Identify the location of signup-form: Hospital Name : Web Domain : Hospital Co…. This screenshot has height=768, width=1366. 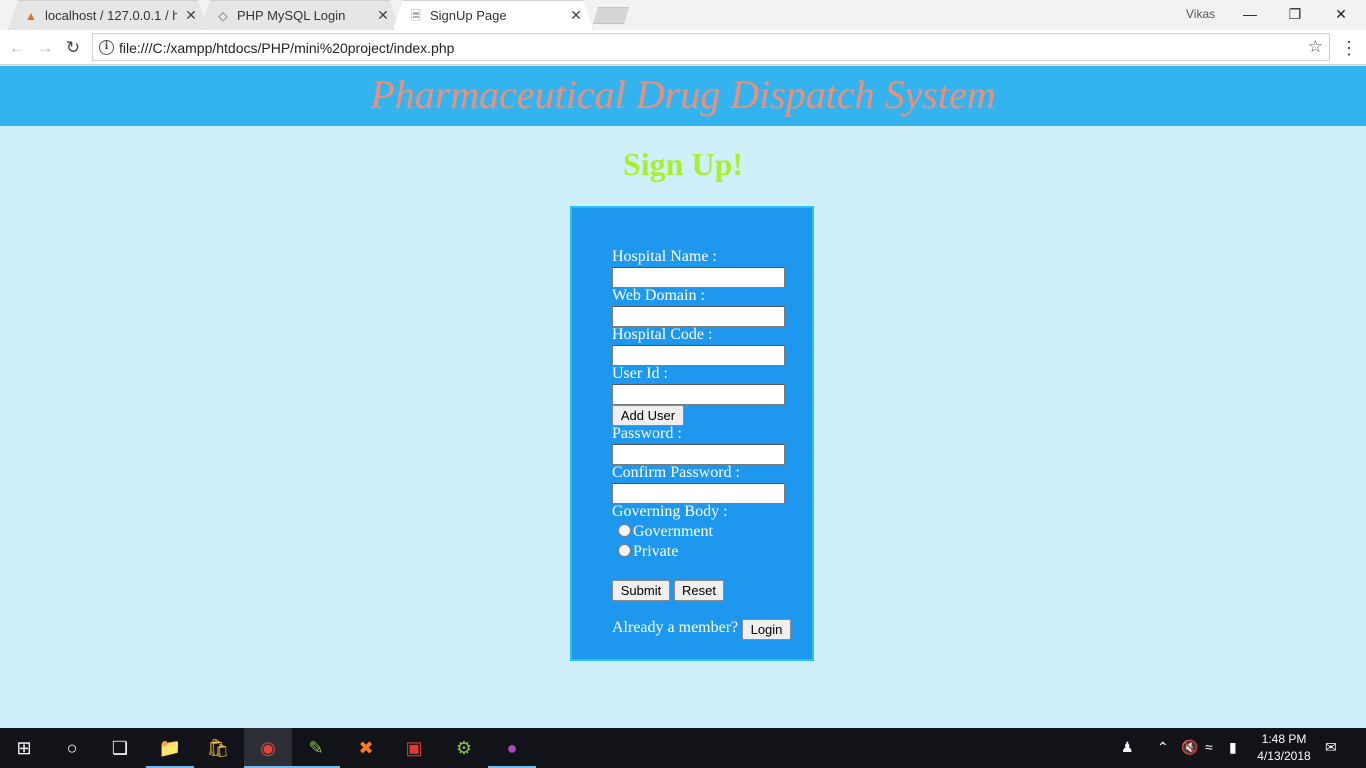
(692, 433).